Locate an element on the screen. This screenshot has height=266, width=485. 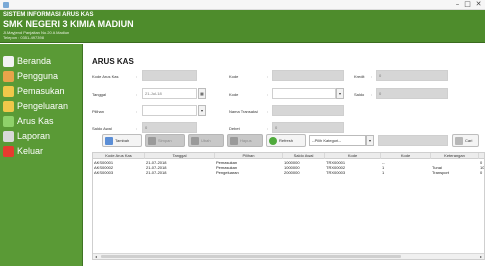
delete-icon is located at coordinates (234, 141).